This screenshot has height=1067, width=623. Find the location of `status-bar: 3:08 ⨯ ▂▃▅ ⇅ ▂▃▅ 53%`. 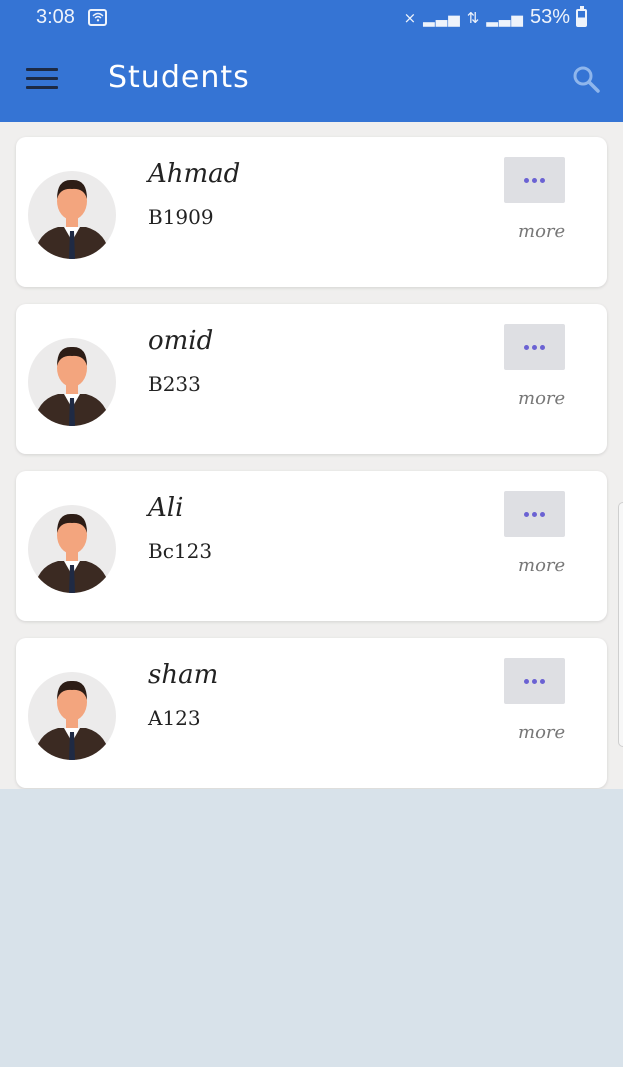

status-bar: 3:08 ⨯ ▂▃▅ ⇅ ▂▃▅ 53% is located at coordinates (311, 19).